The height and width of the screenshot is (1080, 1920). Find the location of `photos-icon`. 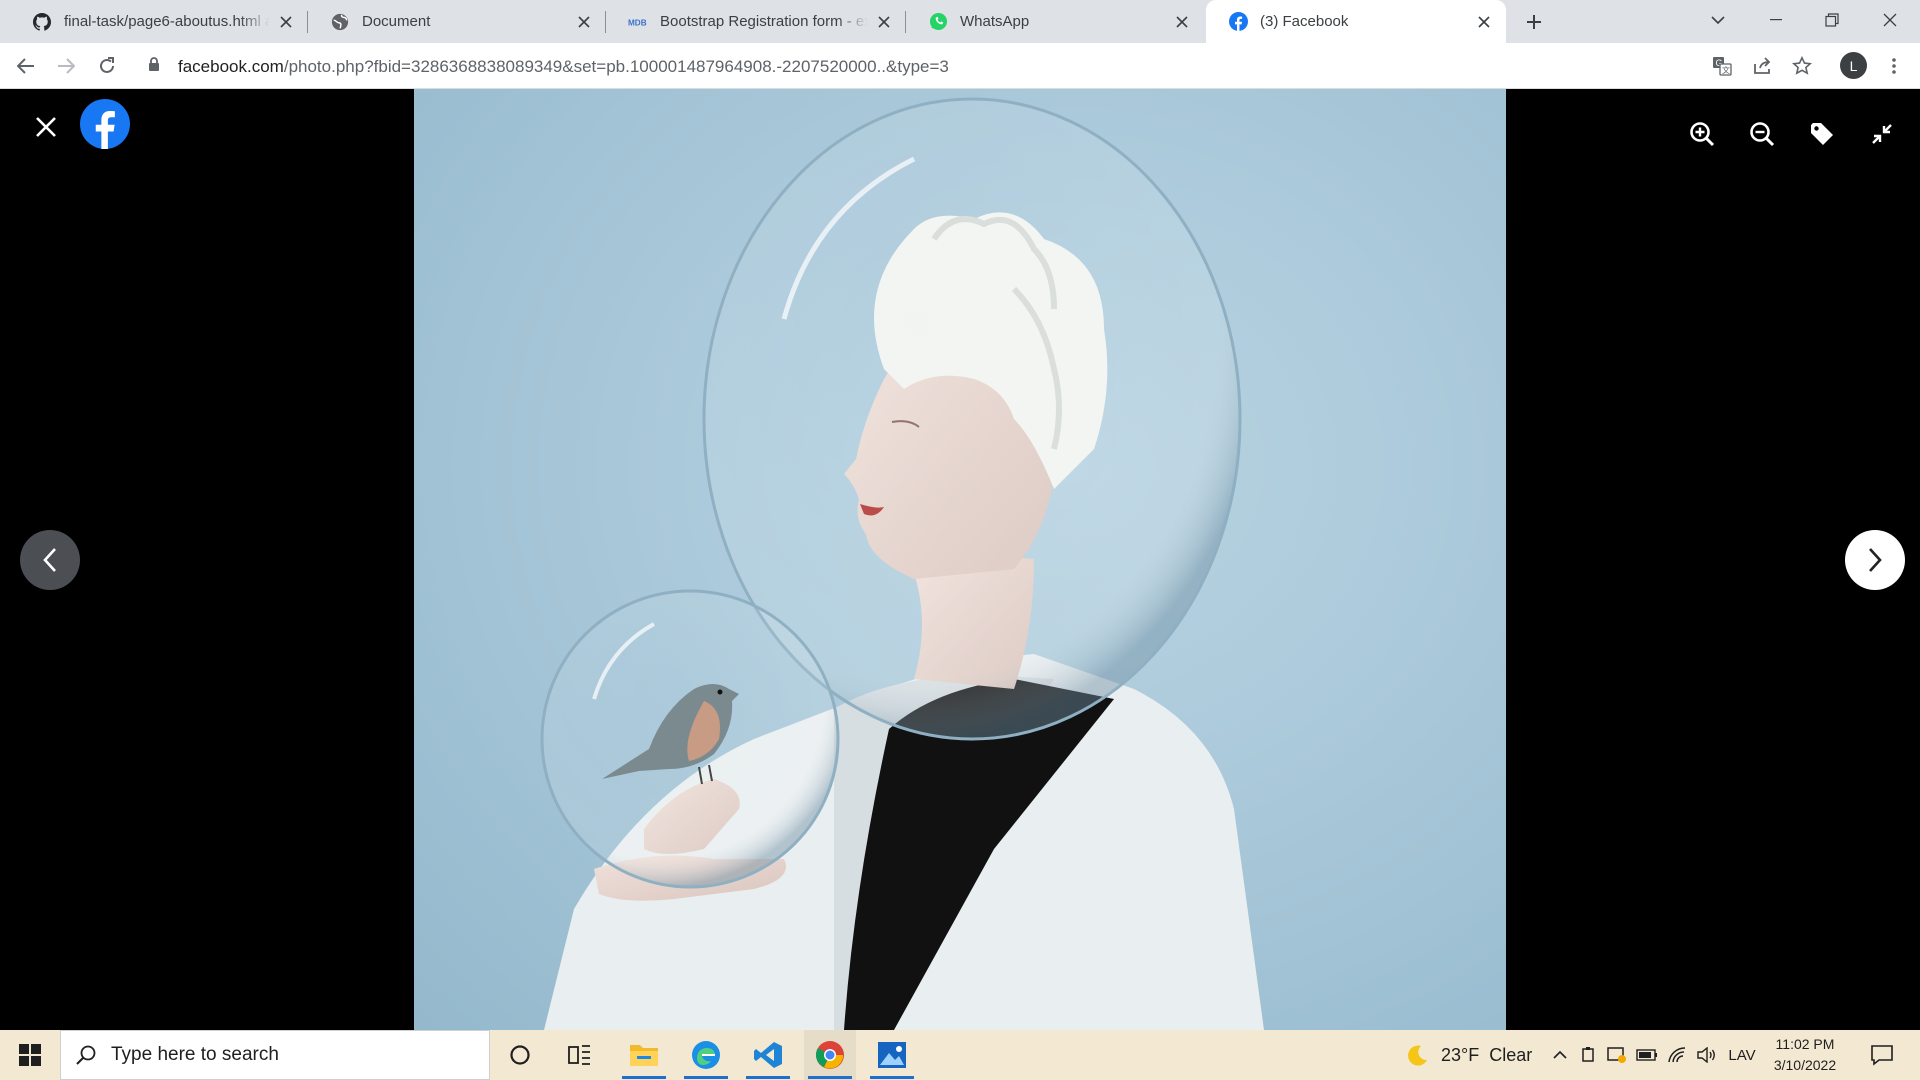

photos-icon is located at coordinates (892, 1055).